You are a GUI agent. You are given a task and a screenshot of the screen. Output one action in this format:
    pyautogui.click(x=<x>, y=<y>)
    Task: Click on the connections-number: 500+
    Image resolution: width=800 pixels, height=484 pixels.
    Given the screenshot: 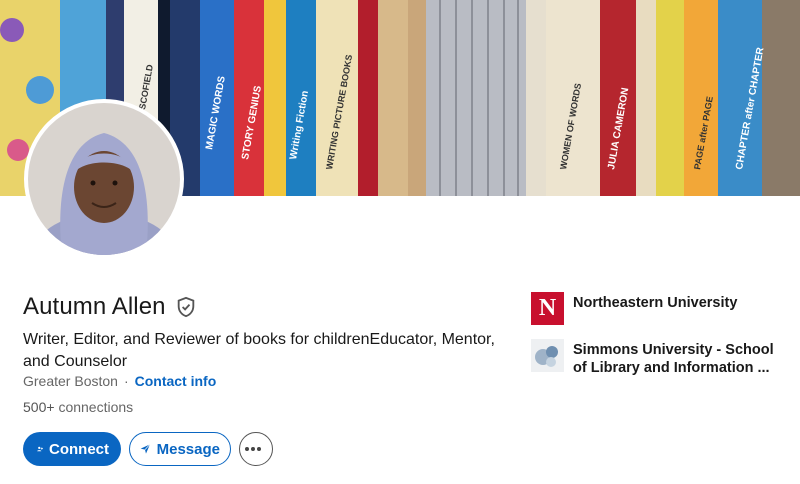 What is the action you would take?
    pyautogui.click(x=39, y=407)
    